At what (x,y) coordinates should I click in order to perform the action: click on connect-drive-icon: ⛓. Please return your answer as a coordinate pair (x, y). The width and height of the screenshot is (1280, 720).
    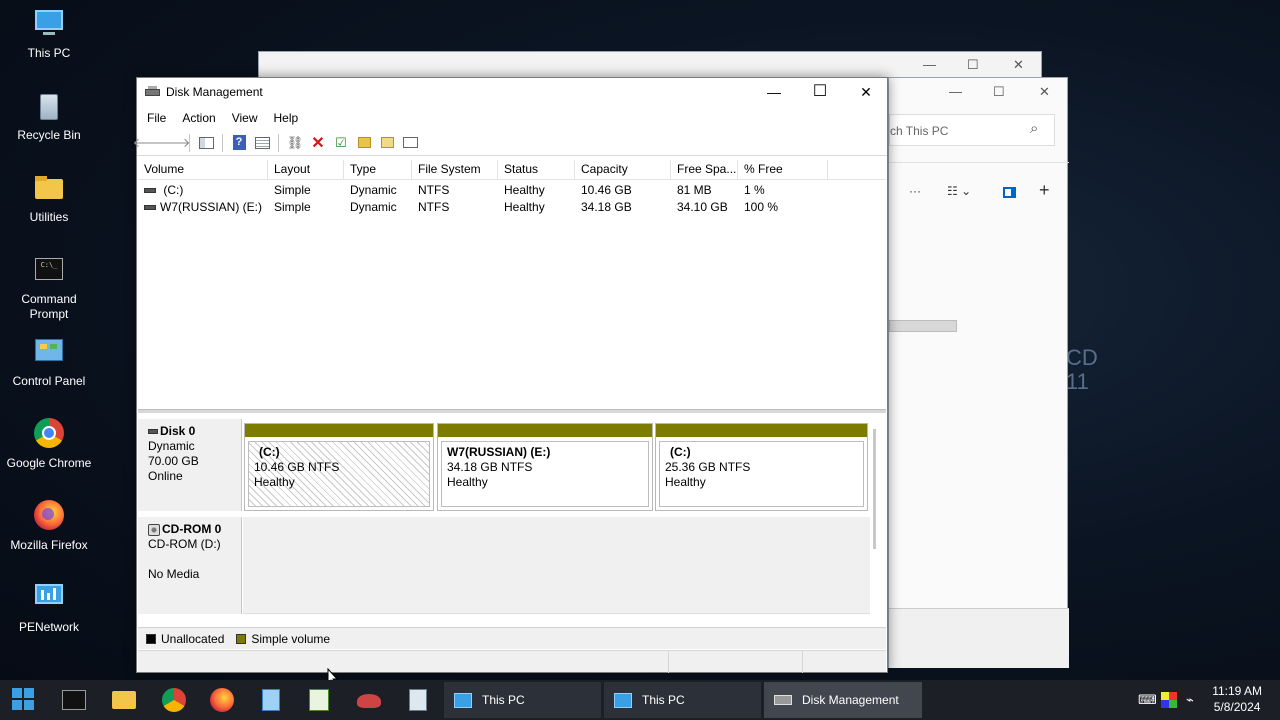
    Looking at the image, I should click on (295, 143).